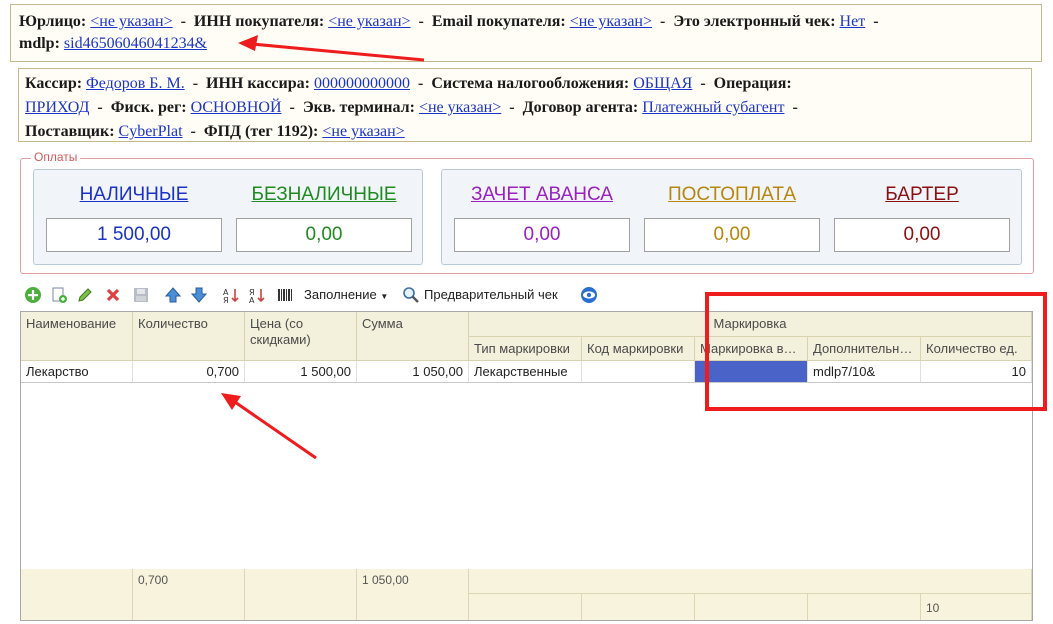 This screenshot has height=624, width=1053. Describe the element at coordinates (134, 235) in the screenshot. I see `payment-cash-value: 1 500,00` at that location.